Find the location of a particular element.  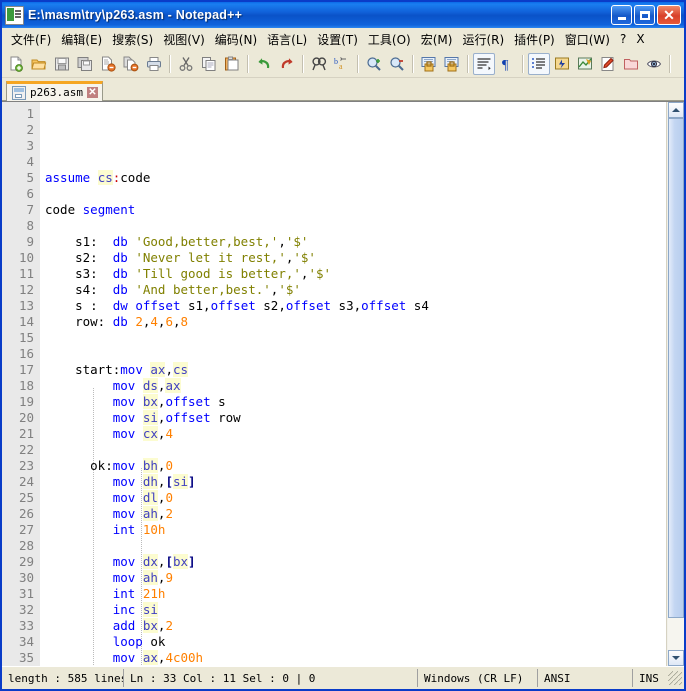

code-line: mov ah,2 is located at coordinates (355, 514).